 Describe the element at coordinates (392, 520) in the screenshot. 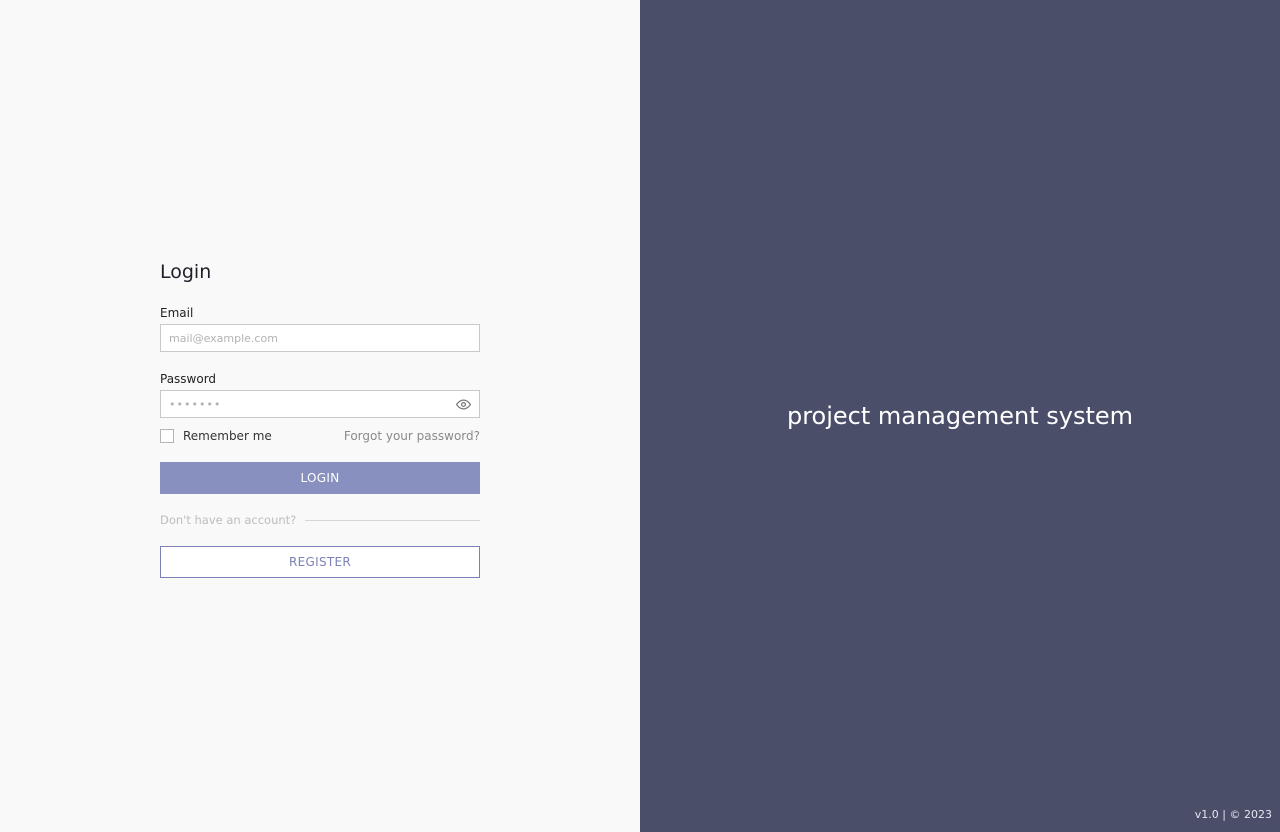

I see `divider-line` at that location.